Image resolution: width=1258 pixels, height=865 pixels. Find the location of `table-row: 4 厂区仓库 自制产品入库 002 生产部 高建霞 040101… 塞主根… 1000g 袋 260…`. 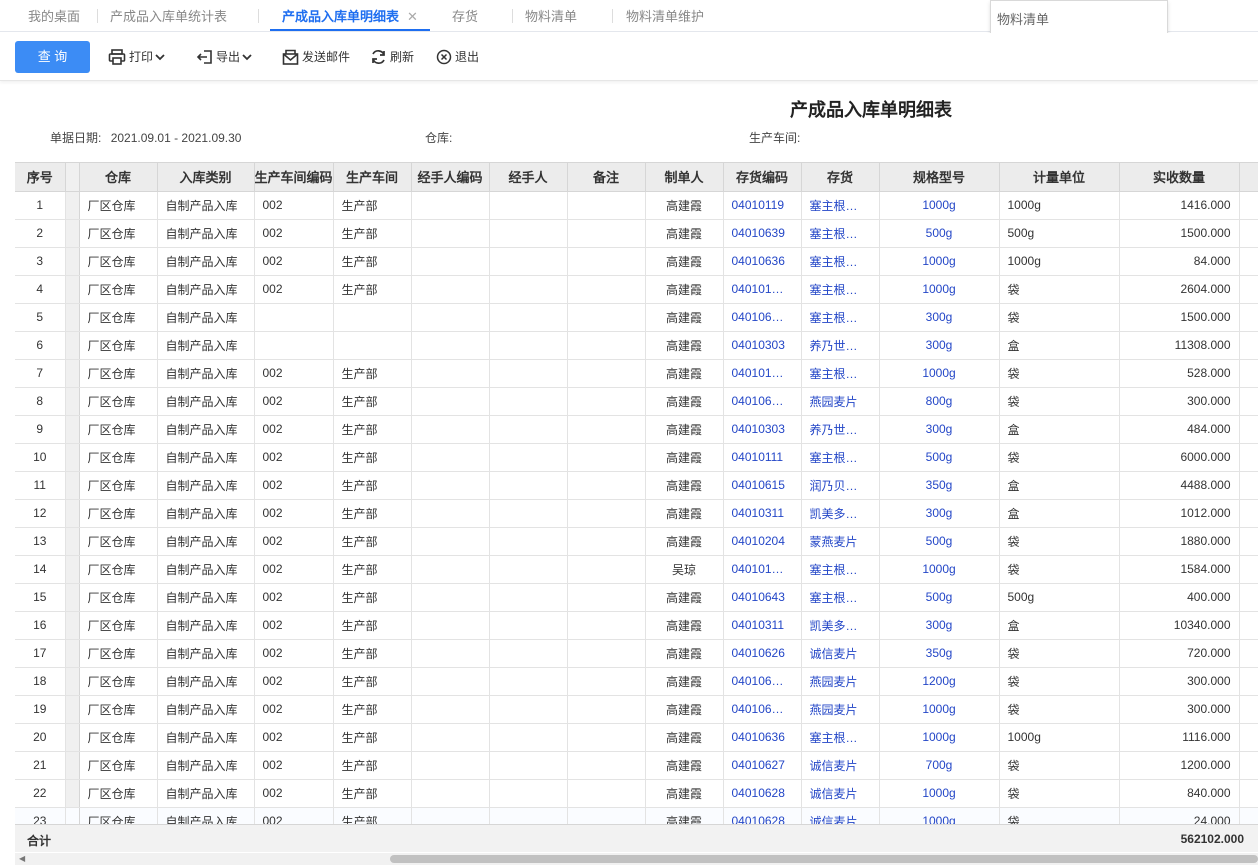

table-row: 4 厂区仓库 自制产品入库 002 生产部 高建霞 040101… 塞主根… 1000g 袋 260… is located at coordinates (636, 289).